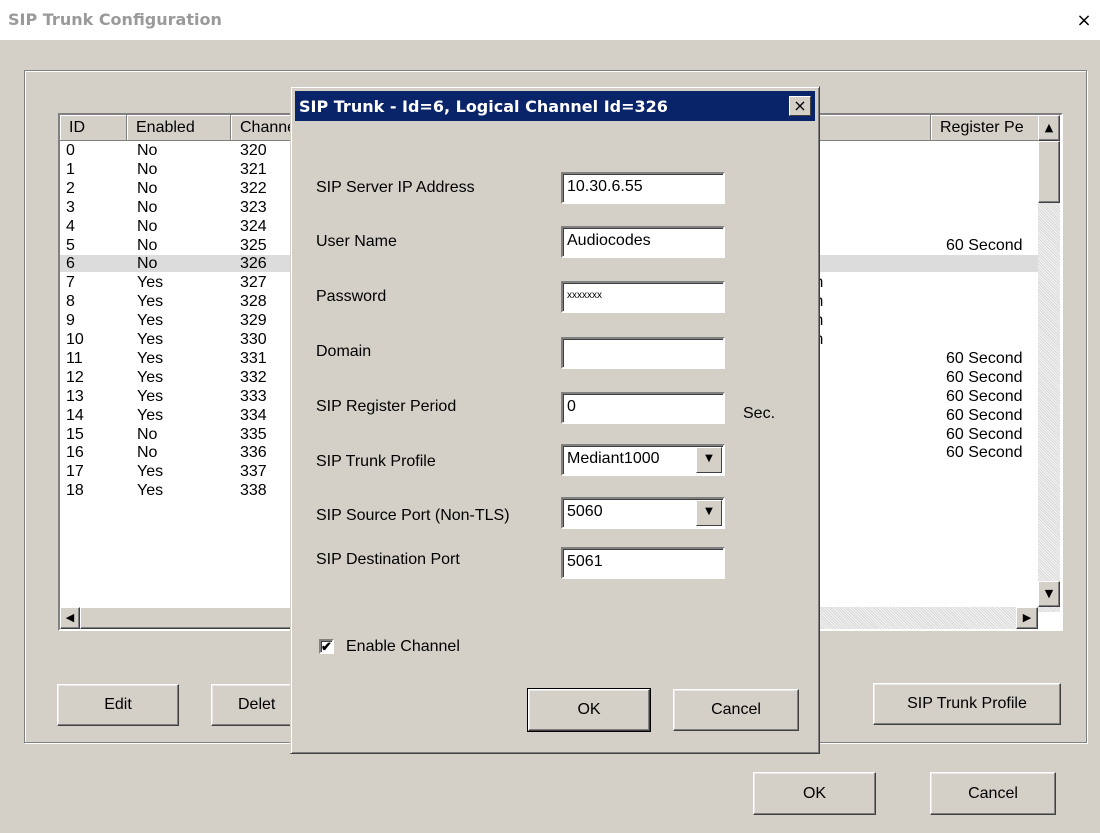 This screenshot has width=1100, height=833. What do you see at coordinates (253, 339) in the screenshot?
I see `cell-channel: 330` at bounding box center [253, 339].